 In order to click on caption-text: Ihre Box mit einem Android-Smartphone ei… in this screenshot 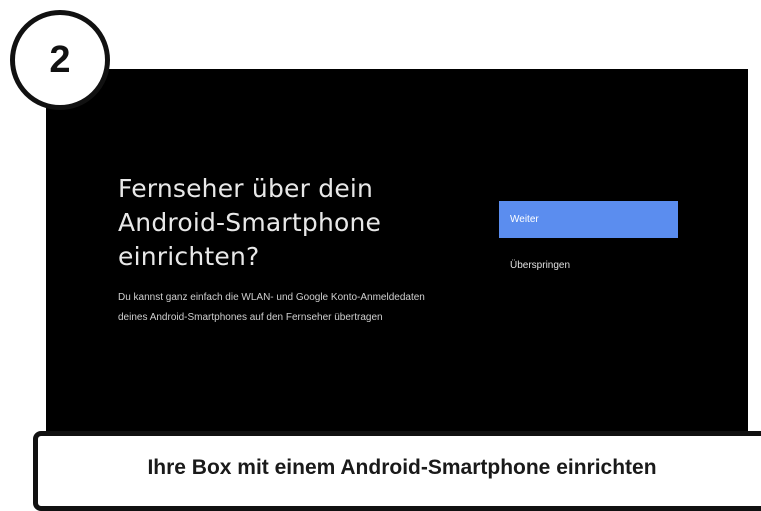, I will do `click(402, 467)`.